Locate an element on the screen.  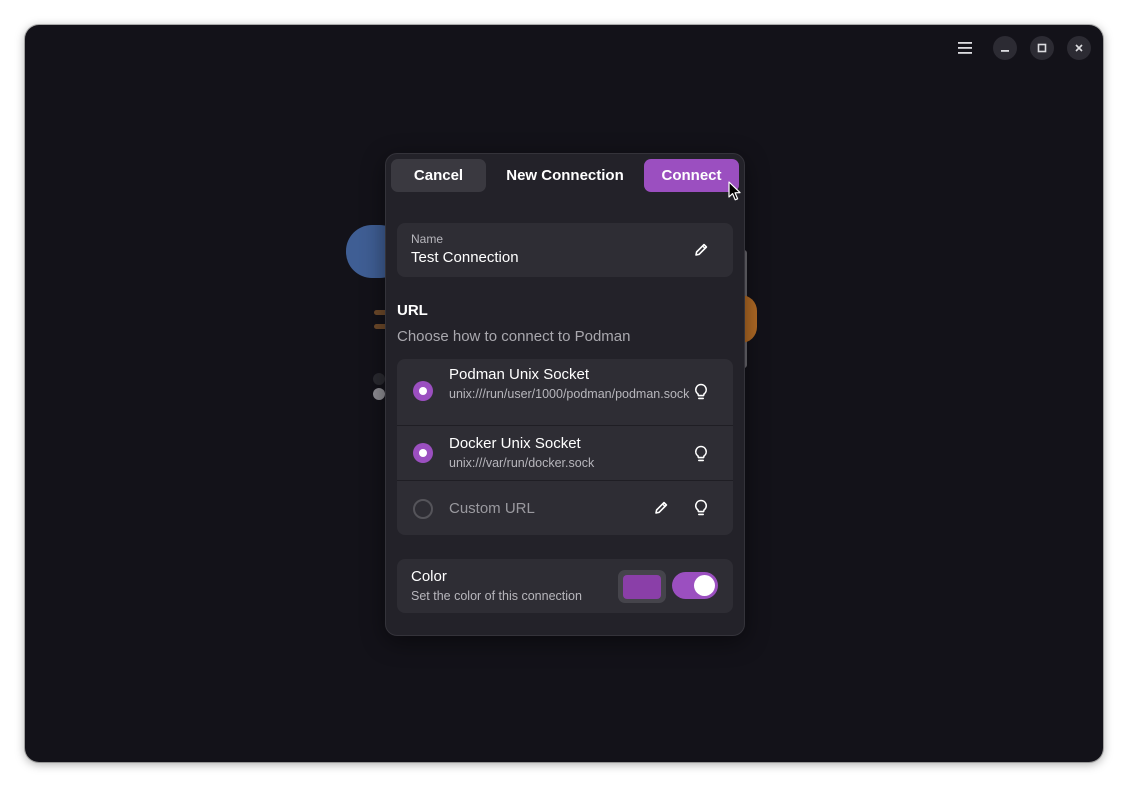
name-label: Name is located at coordinates (427, 239).